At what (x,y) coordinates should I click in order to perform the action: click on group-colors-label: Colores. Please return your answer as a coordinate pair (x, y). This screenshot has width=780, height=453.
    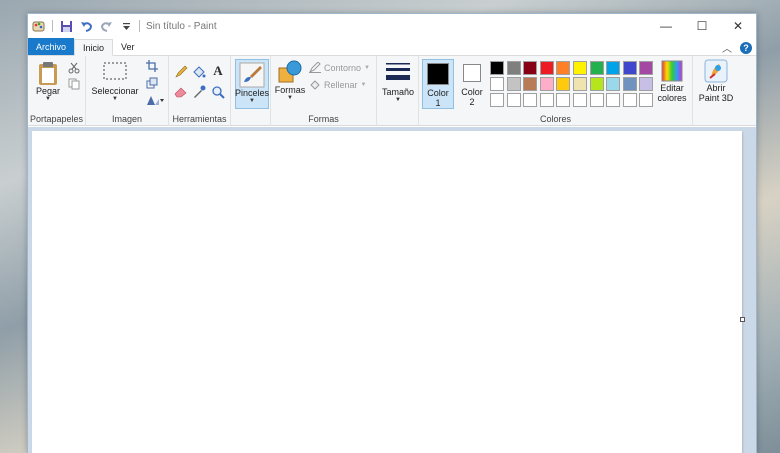
    Looking at the image, I should click on (555, 119).